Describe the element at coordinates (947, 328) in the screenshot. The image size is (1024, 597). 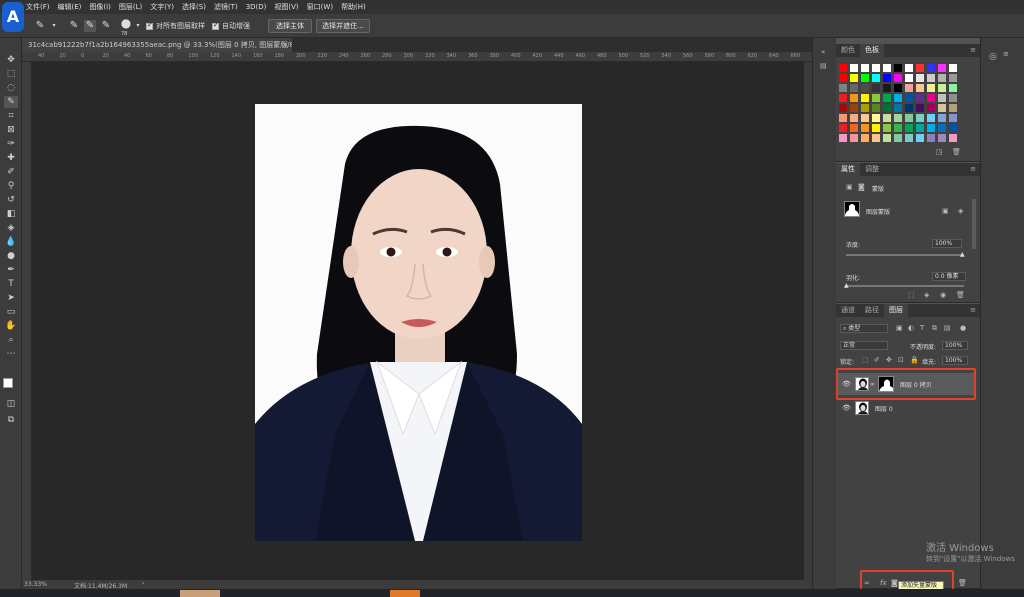
I see `filter-smart-icon: ▤` at that location.